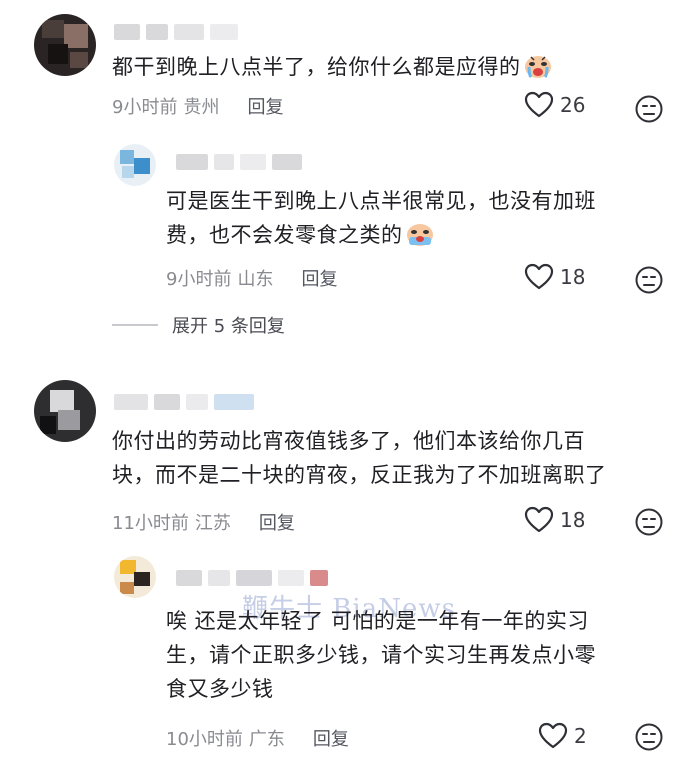 The image size is (690, 757). Describe the element at coordinates (266, 739) in the screenshot. I see `location: 广东` at that location.